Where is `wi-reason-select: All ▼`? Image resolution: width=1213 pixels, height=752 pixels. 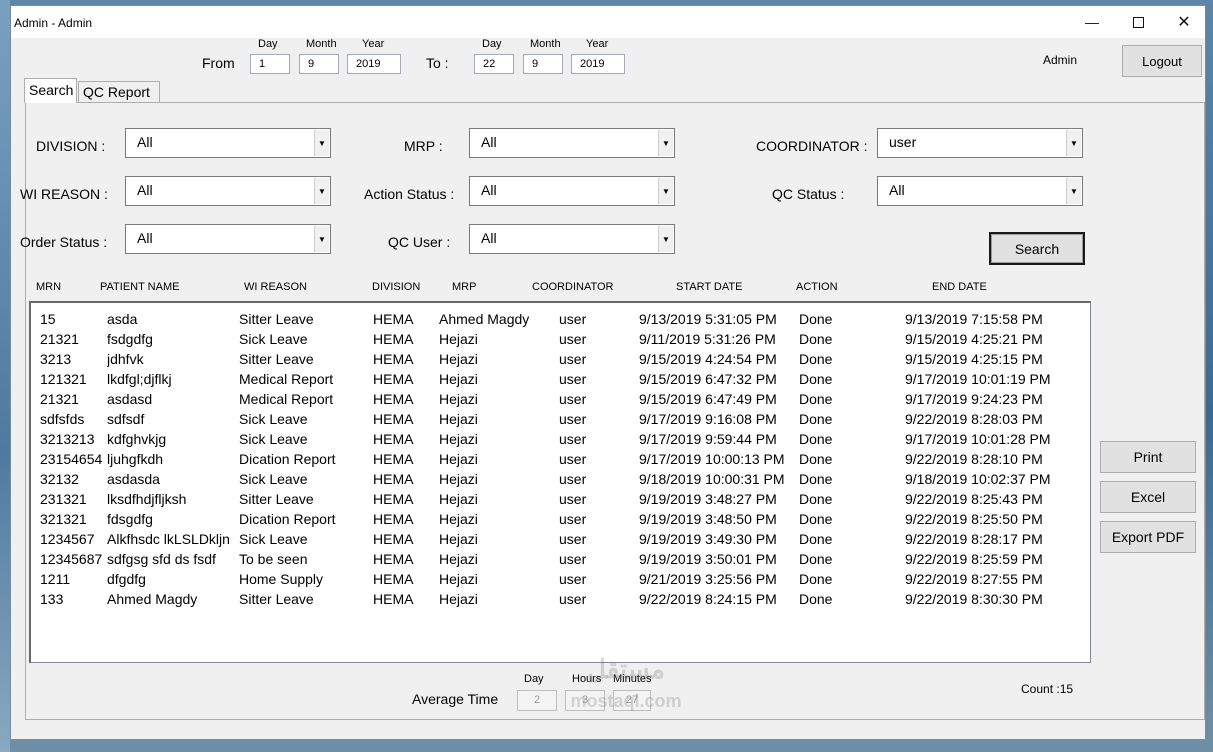 wi-reason-select: All ▼ is located at coordinates (228, 191).